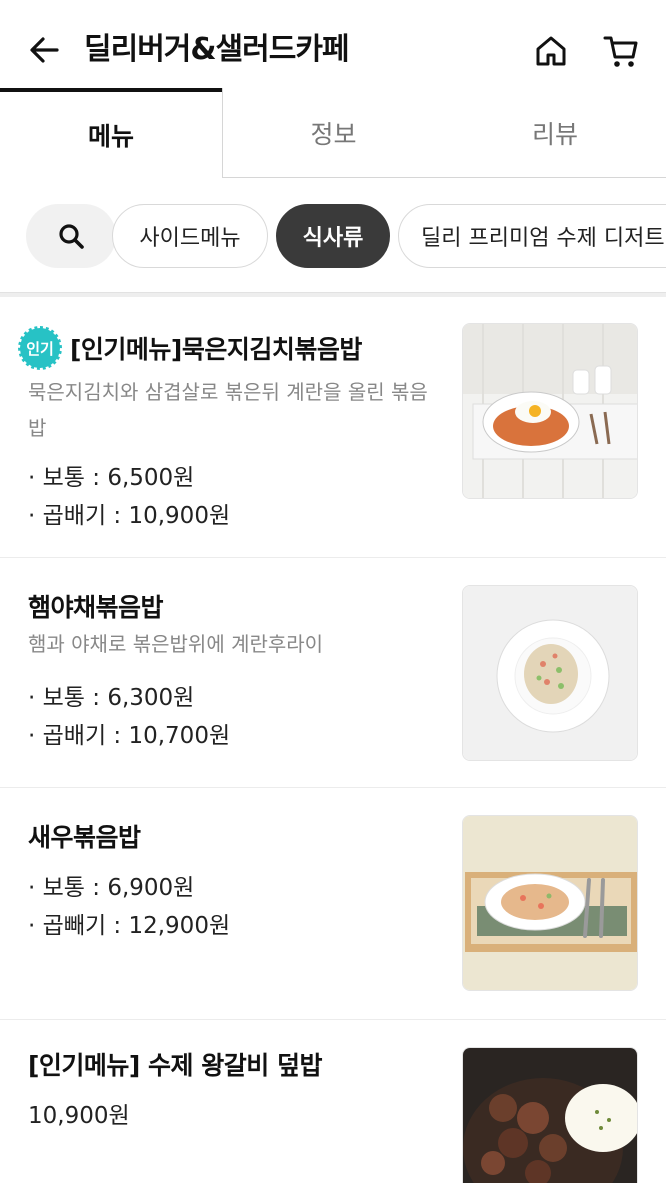 Image resolution: width=666 pixels, height=1183 pixels. Describe the element at coordinates (129, 926) in the screenshot. I see `price-large: · 곱빼기 : 12,900원` at that location.